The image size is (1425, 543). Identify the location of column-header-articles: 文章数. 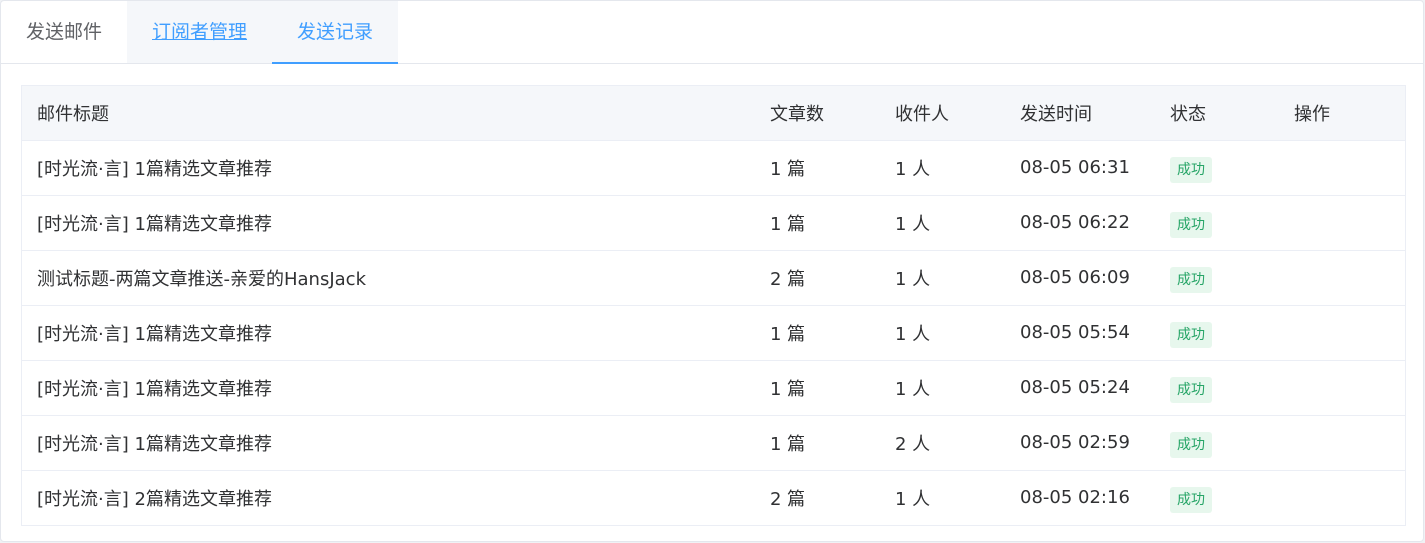
(817, 113).